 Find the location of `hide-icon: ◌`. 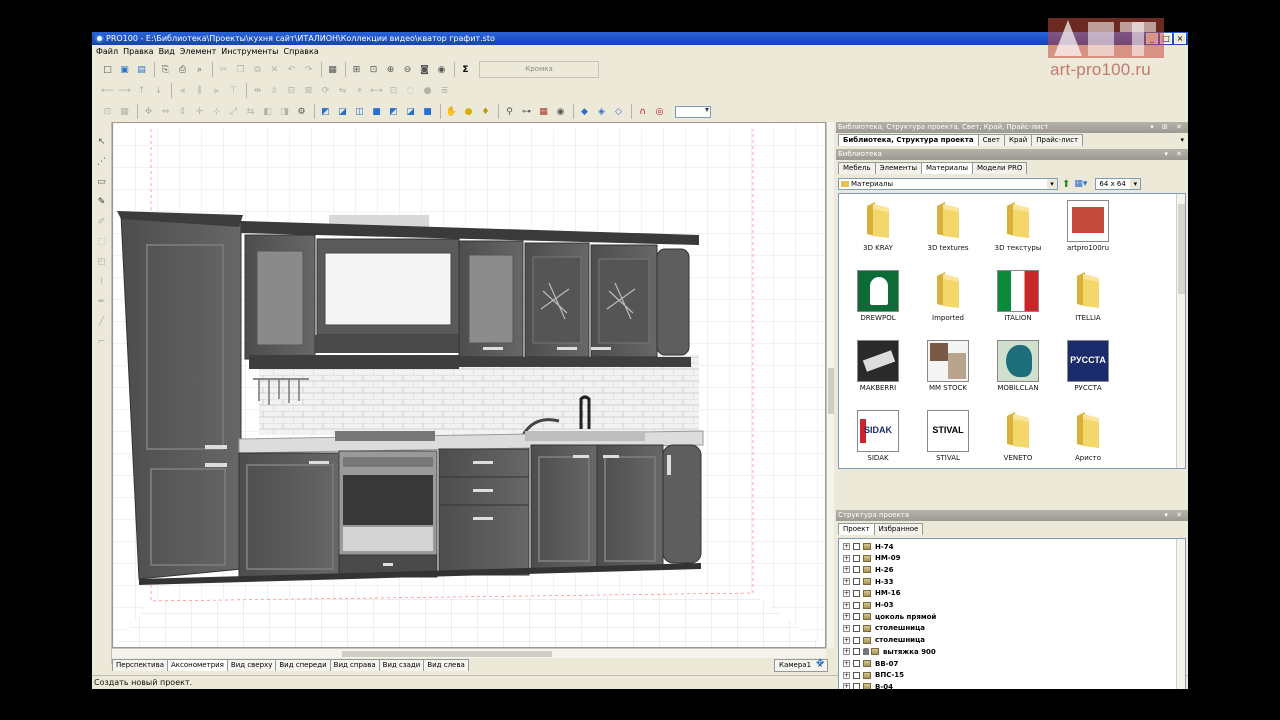

hide-icon: ◌ is located at coordinates (410, 90).